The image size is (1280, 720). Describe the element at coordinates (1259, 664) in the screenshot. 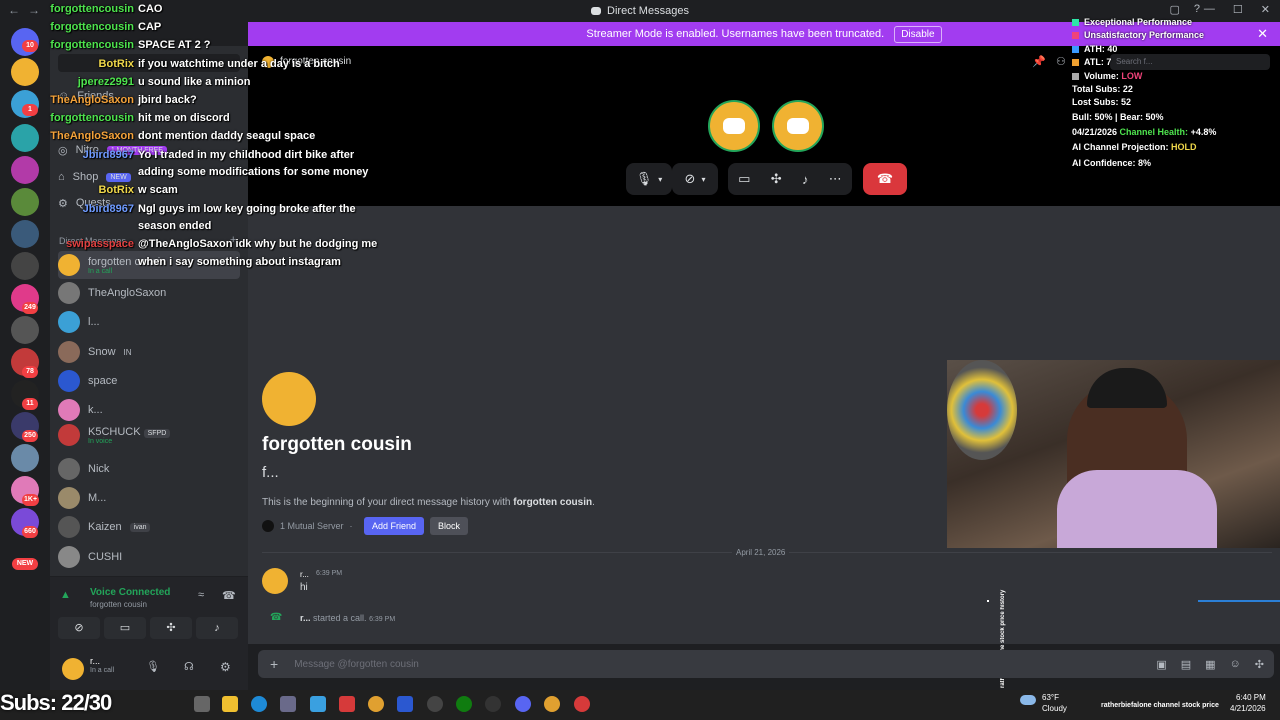

I see `apps-icon: ✣` at that location.